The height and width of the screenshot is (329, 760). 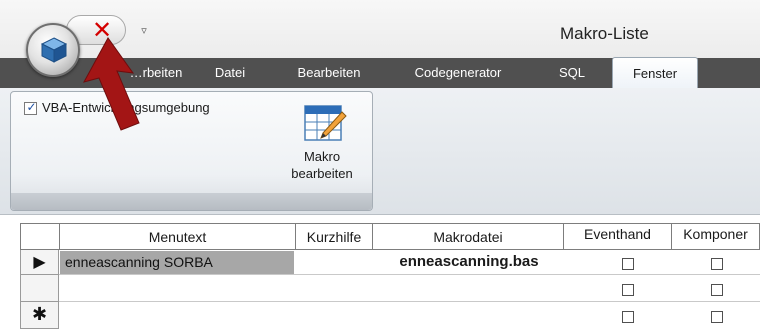 What do you see at coordinates (572, 73) in the screenshot?
I see `tab-sql: SQL` at bounding box center [572, 73].